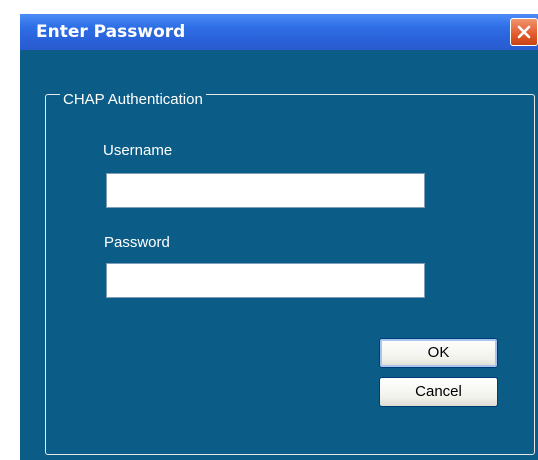 This screenshot has width=538, height=460. What do you see at coordinates (265, 190) in the screenshot?
I see `username-input` at bounding box center [265, 190].